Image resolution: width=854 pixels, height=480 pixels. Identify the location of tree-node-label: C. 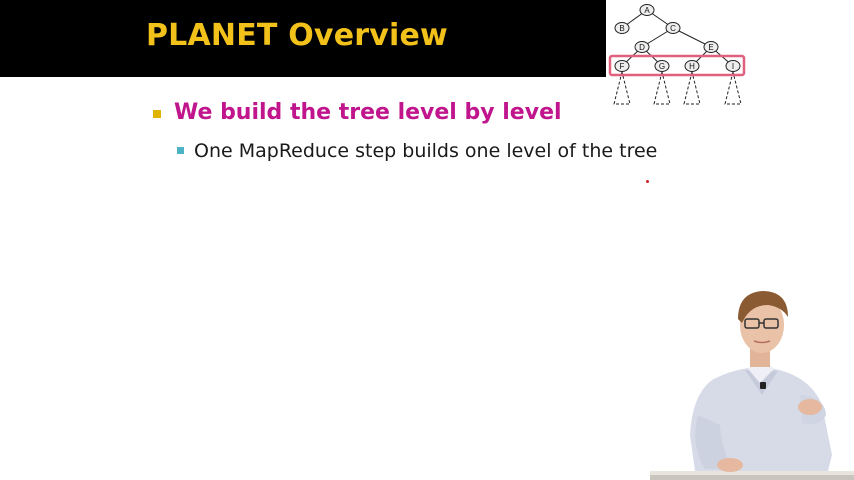
(673, 28).